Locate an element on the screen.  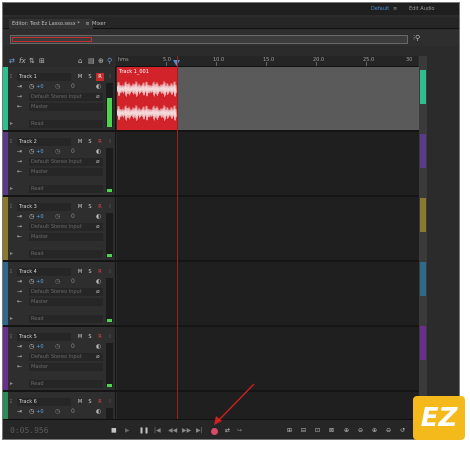
annotation-arrow is located at coordinates (234, 404).